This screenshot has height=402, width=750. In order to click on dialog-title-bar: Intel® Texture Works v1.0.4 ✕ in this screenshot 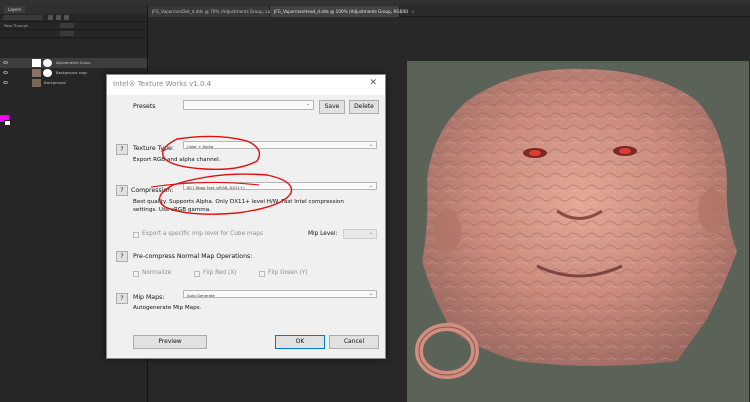, I will do `click(246, 85)`.